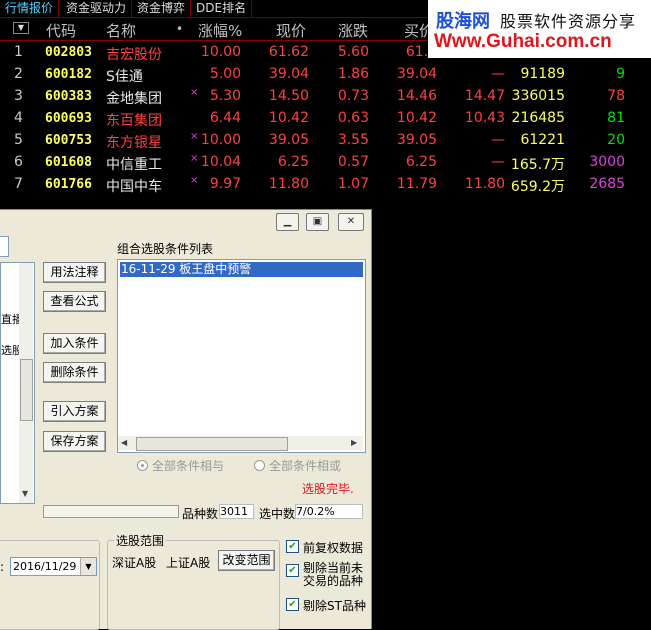 The width and height of the screenshot is (651, 630). What do you see at coordinates (288, 74) in the screenshot?
I see `current-price: 39.04` at bounding box center [288, 74].